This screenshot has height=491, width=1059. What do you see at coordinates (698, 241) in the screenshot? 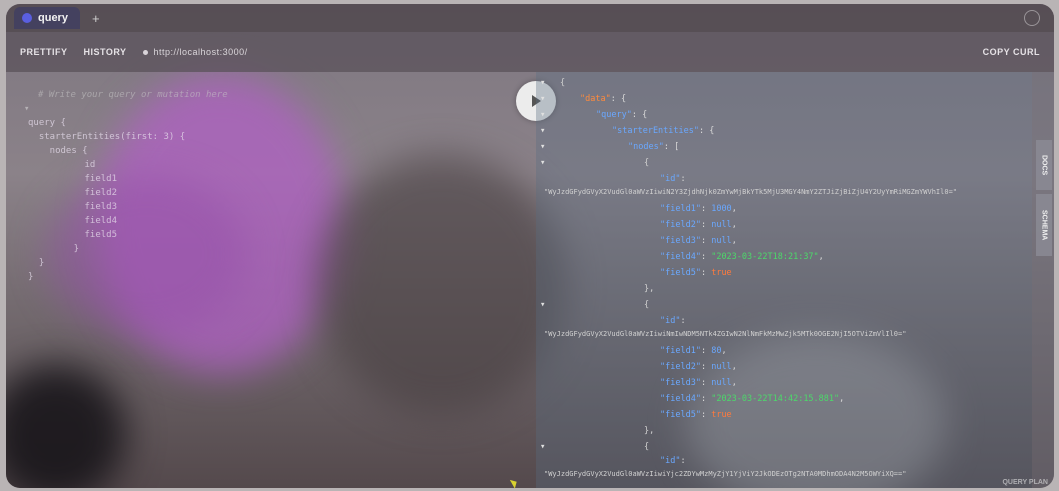
I see `node1-field3-row: "field3": null,` at bounding box center [698, 241].